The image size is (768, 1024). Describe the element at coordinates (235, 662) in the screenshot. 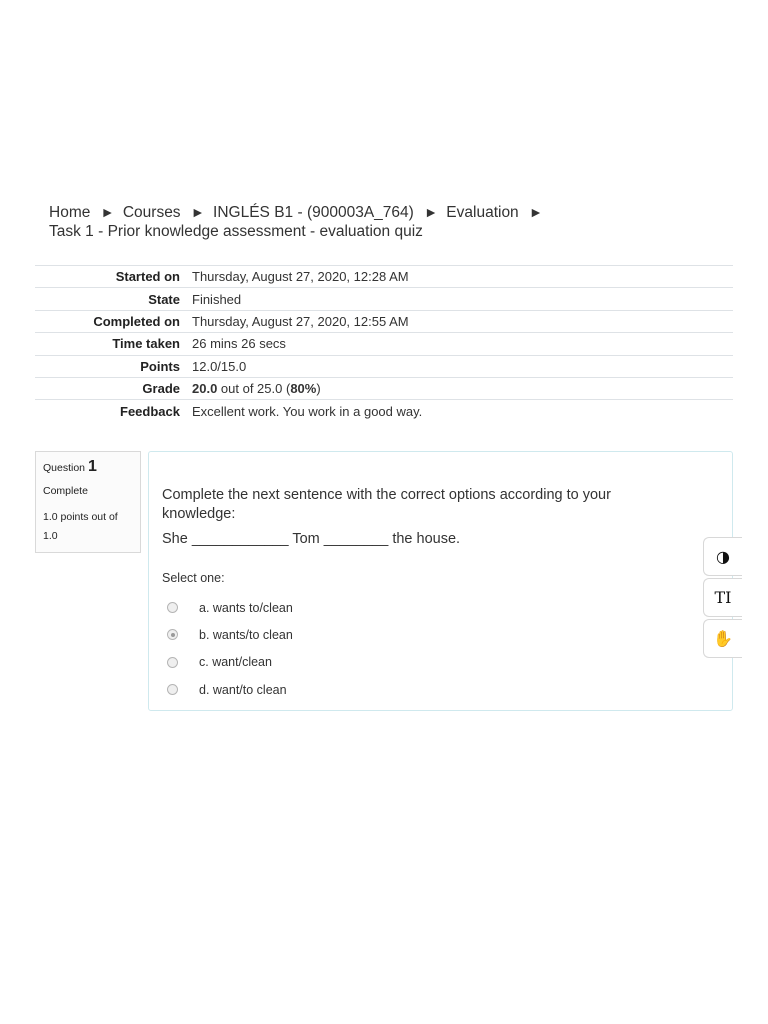

I see `option-label: c. want/clean` at that location.